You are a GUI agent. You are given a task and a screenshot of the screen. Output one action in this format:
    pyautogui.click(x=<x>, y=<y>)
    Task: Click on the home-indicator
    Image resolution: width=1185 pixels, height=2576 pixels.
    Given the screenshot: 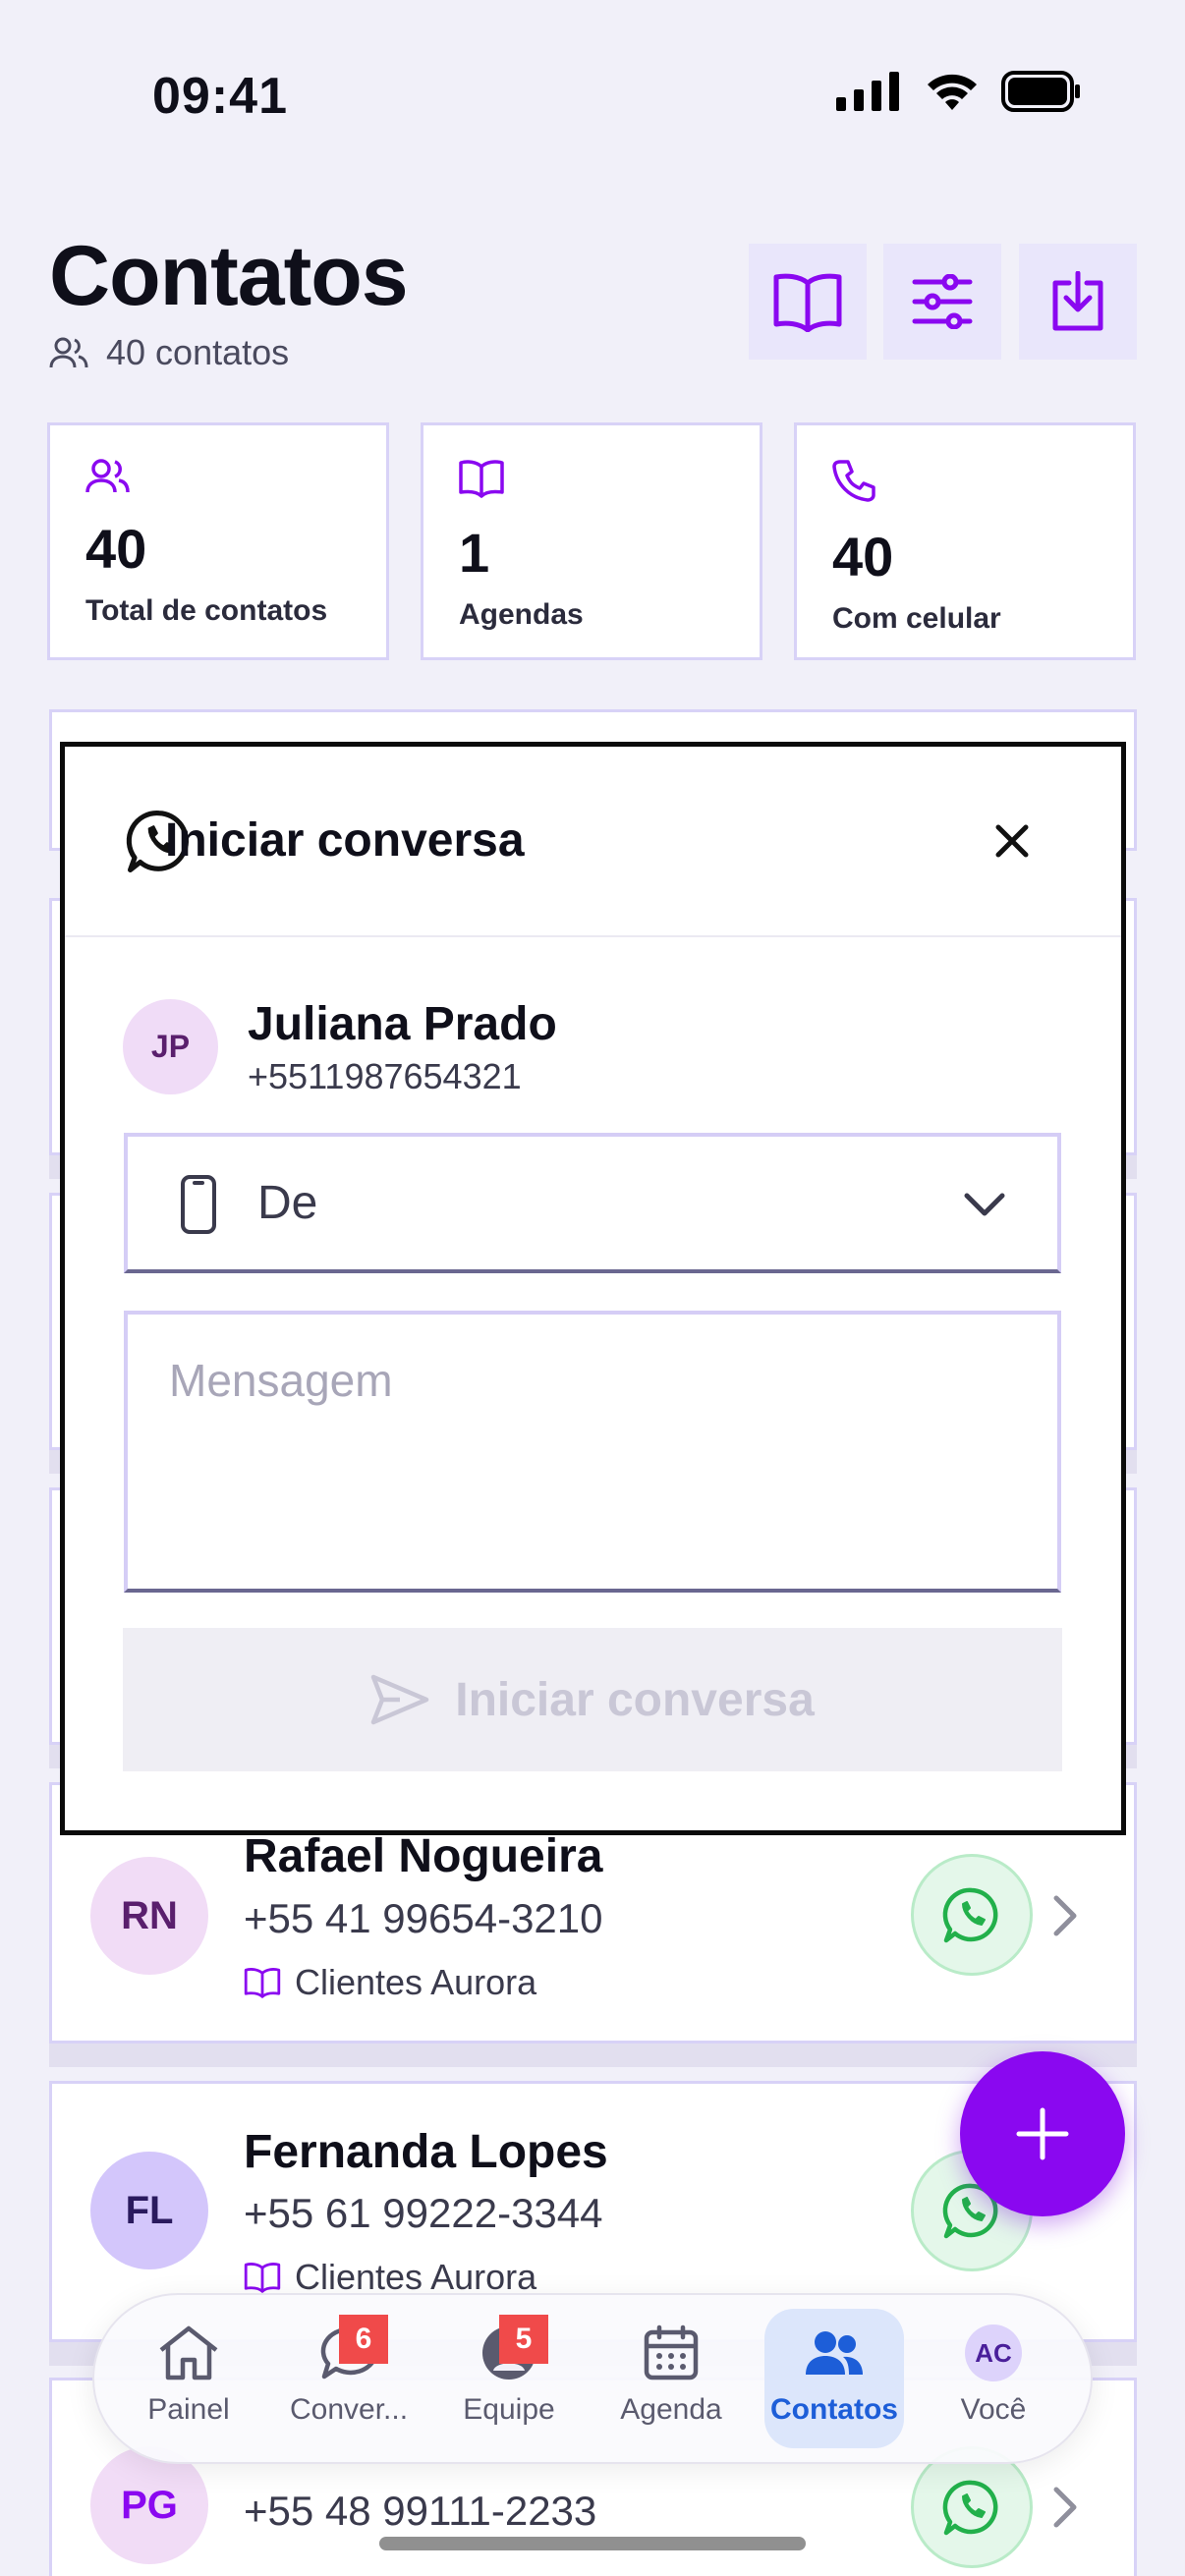 What is the action you would take?
    pyautogui.click(x=592, y=2543)
    